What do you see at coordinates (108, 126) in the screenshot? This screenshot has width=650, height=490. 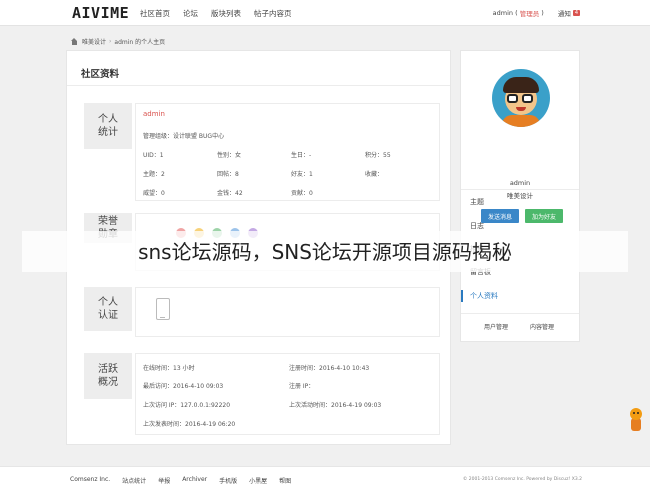 I see `stats-section-label: 个人 统计` at bounding box center [108, 126].